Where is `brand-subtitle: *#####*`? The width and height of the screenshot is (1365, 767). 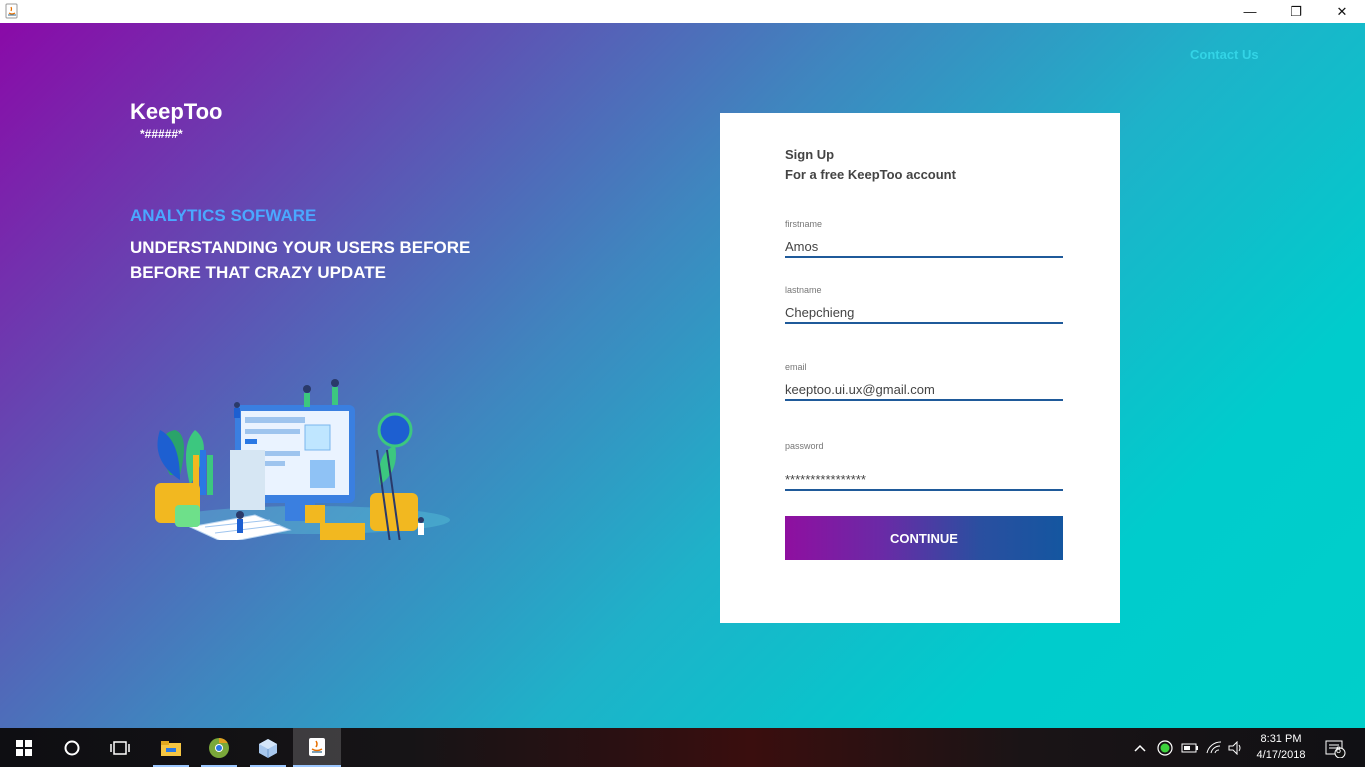
brand-subtitle: *#####* is located at coordinates (161, 134).